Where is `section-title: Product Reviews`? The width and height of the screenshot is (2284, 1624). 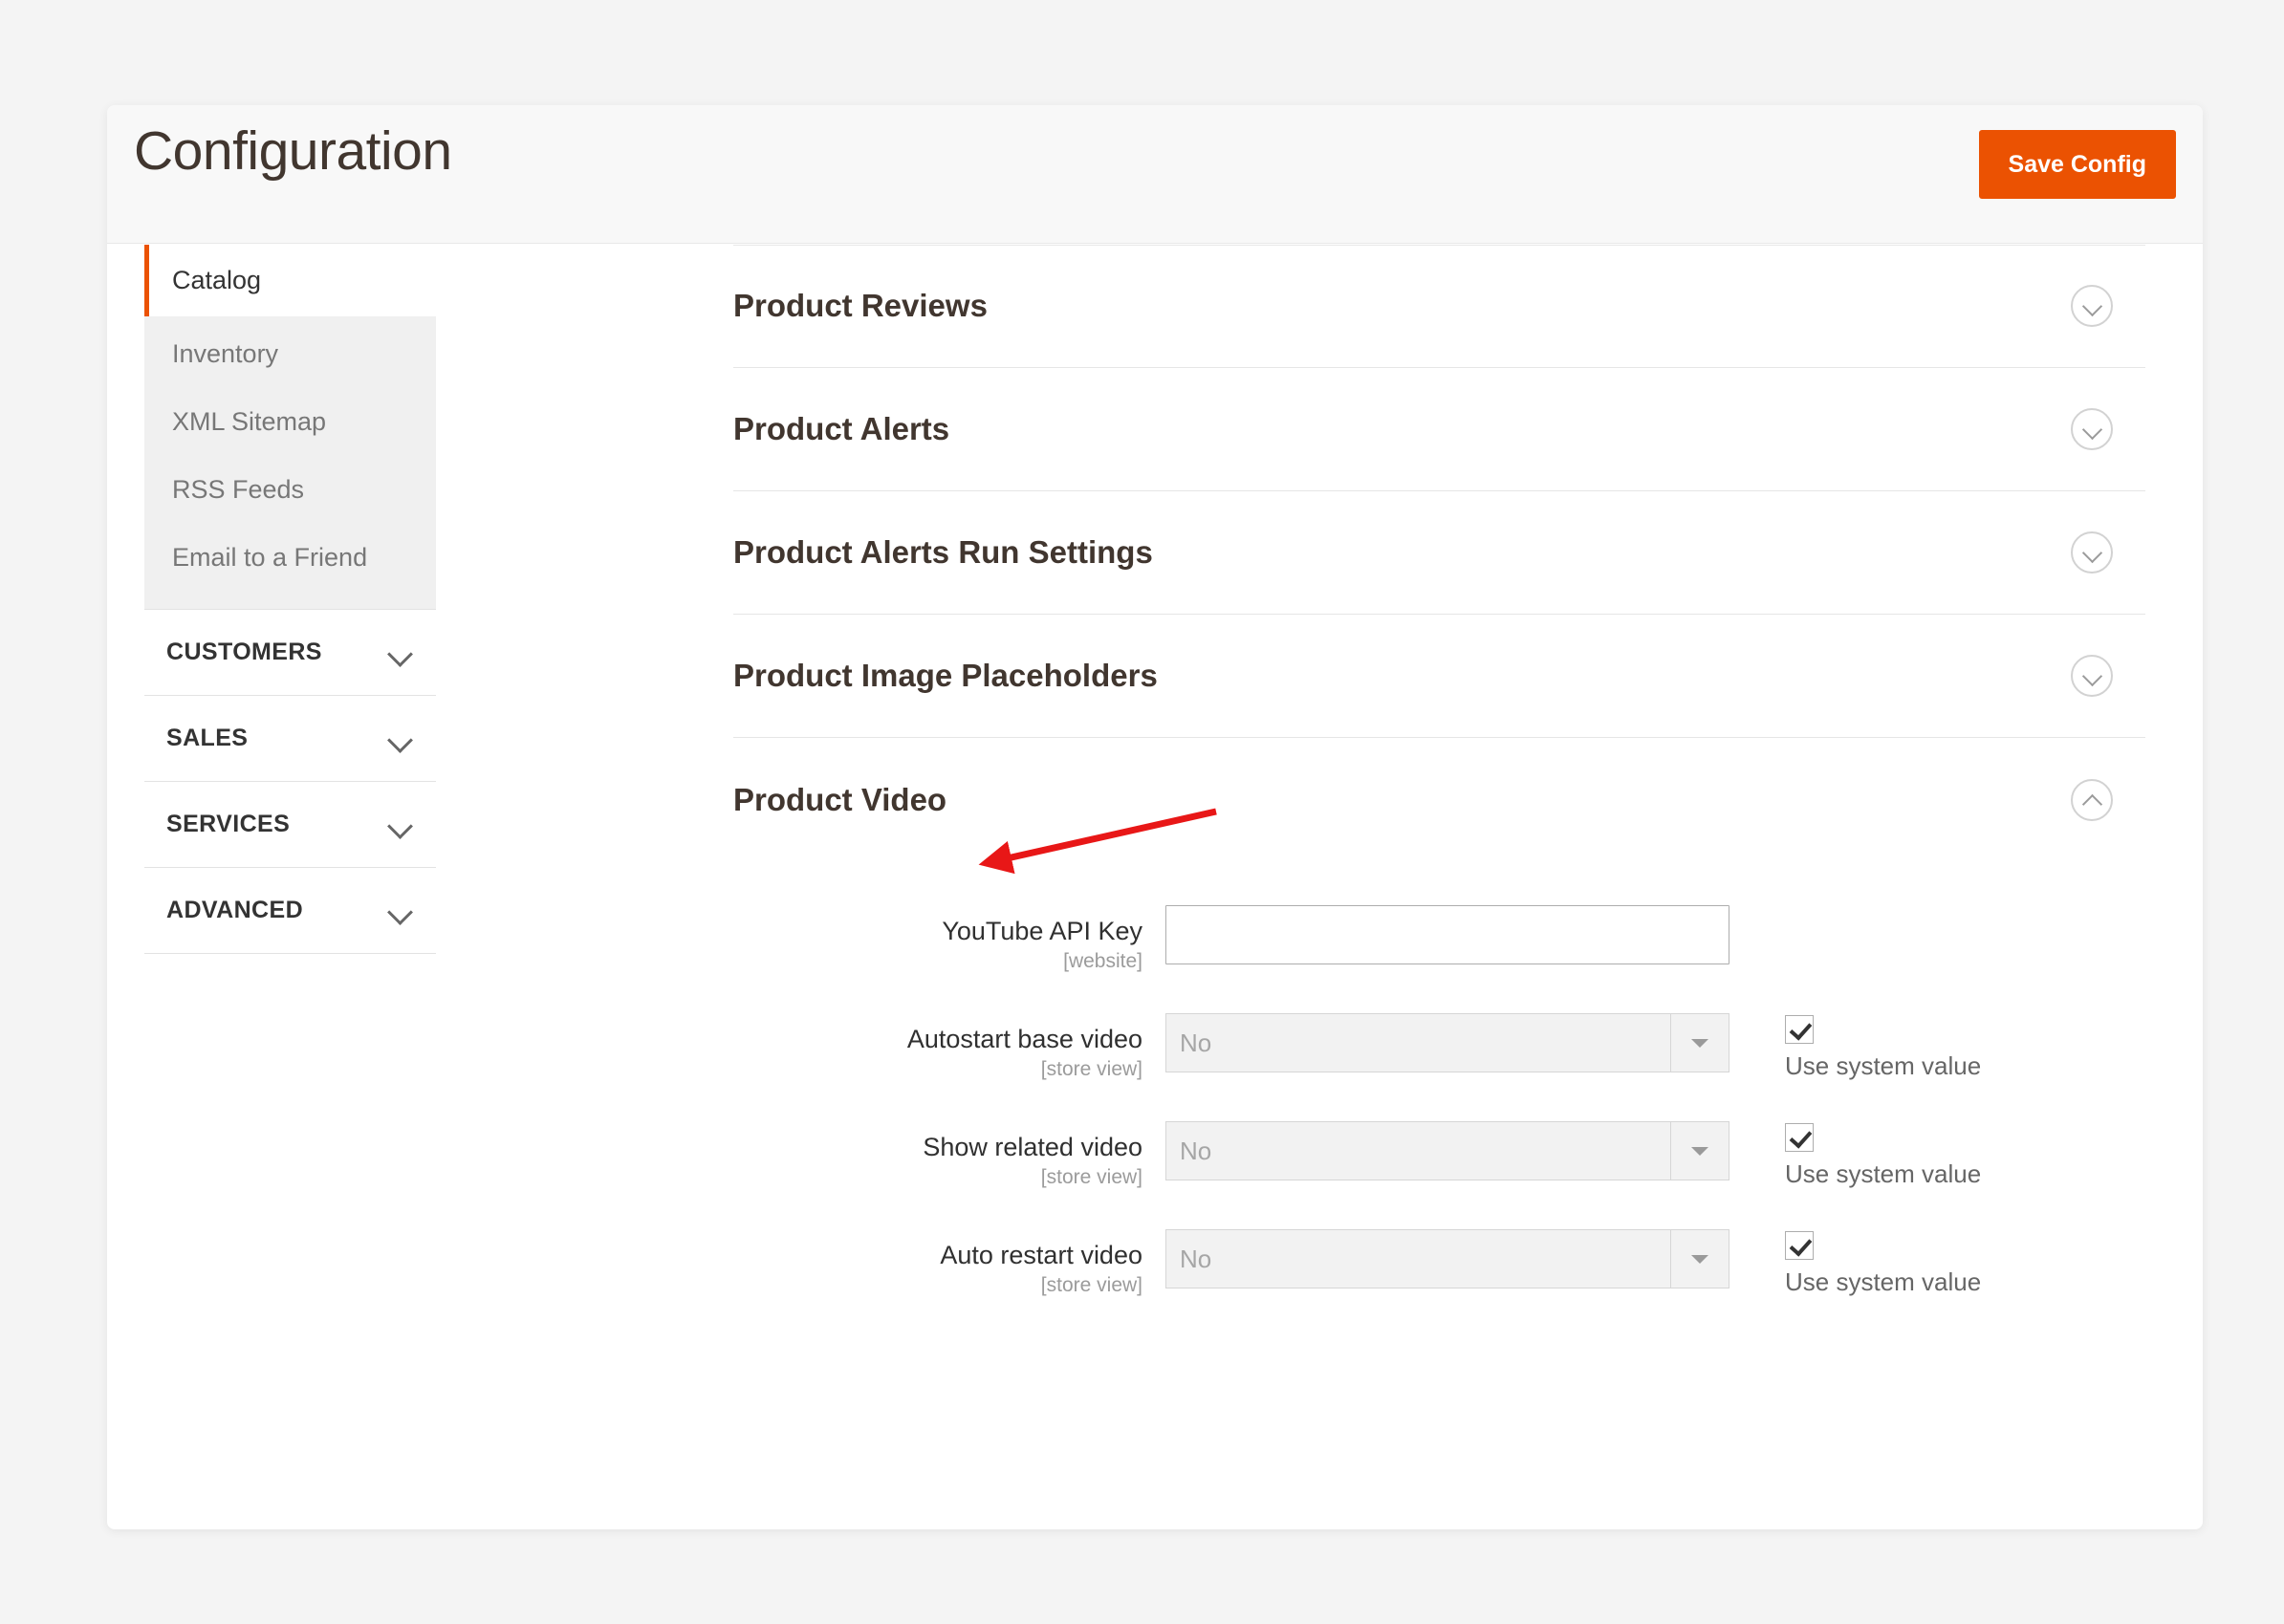 section-title: Product Reviews is located at coordinates (860, 306).